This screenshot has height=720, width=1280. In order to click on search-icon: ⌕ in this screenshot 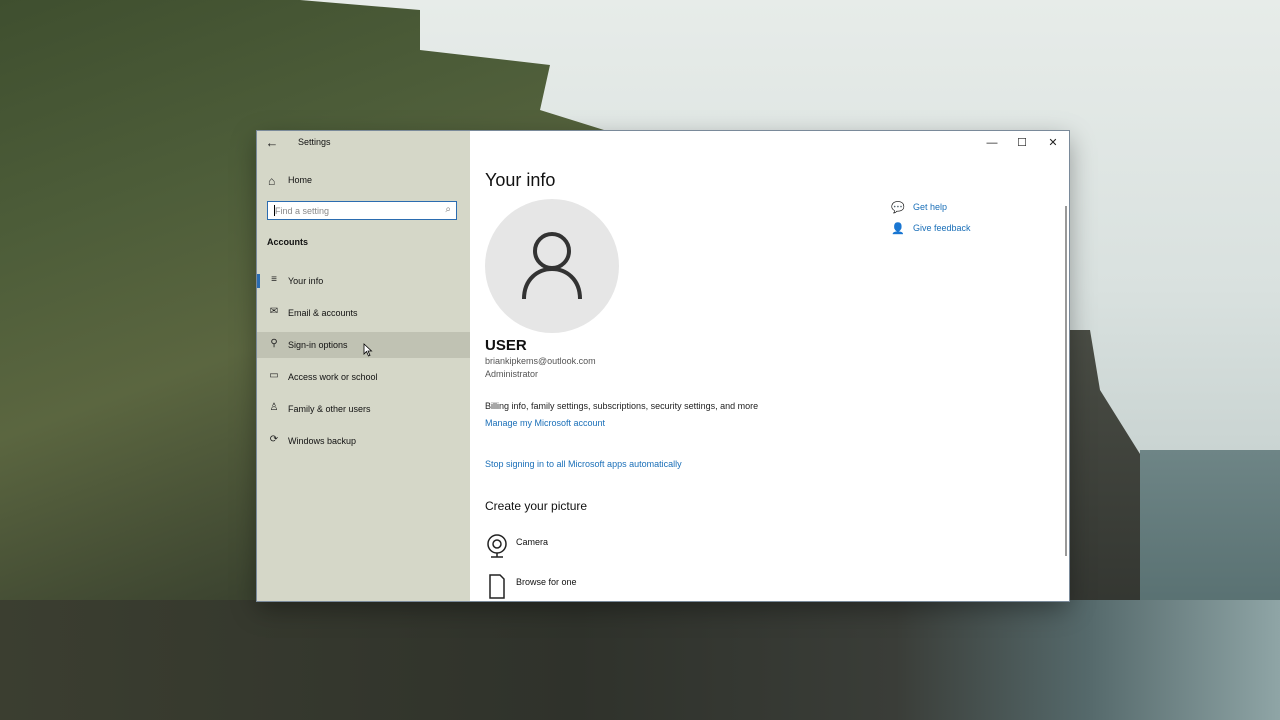, I will do `click(448, 209)`.